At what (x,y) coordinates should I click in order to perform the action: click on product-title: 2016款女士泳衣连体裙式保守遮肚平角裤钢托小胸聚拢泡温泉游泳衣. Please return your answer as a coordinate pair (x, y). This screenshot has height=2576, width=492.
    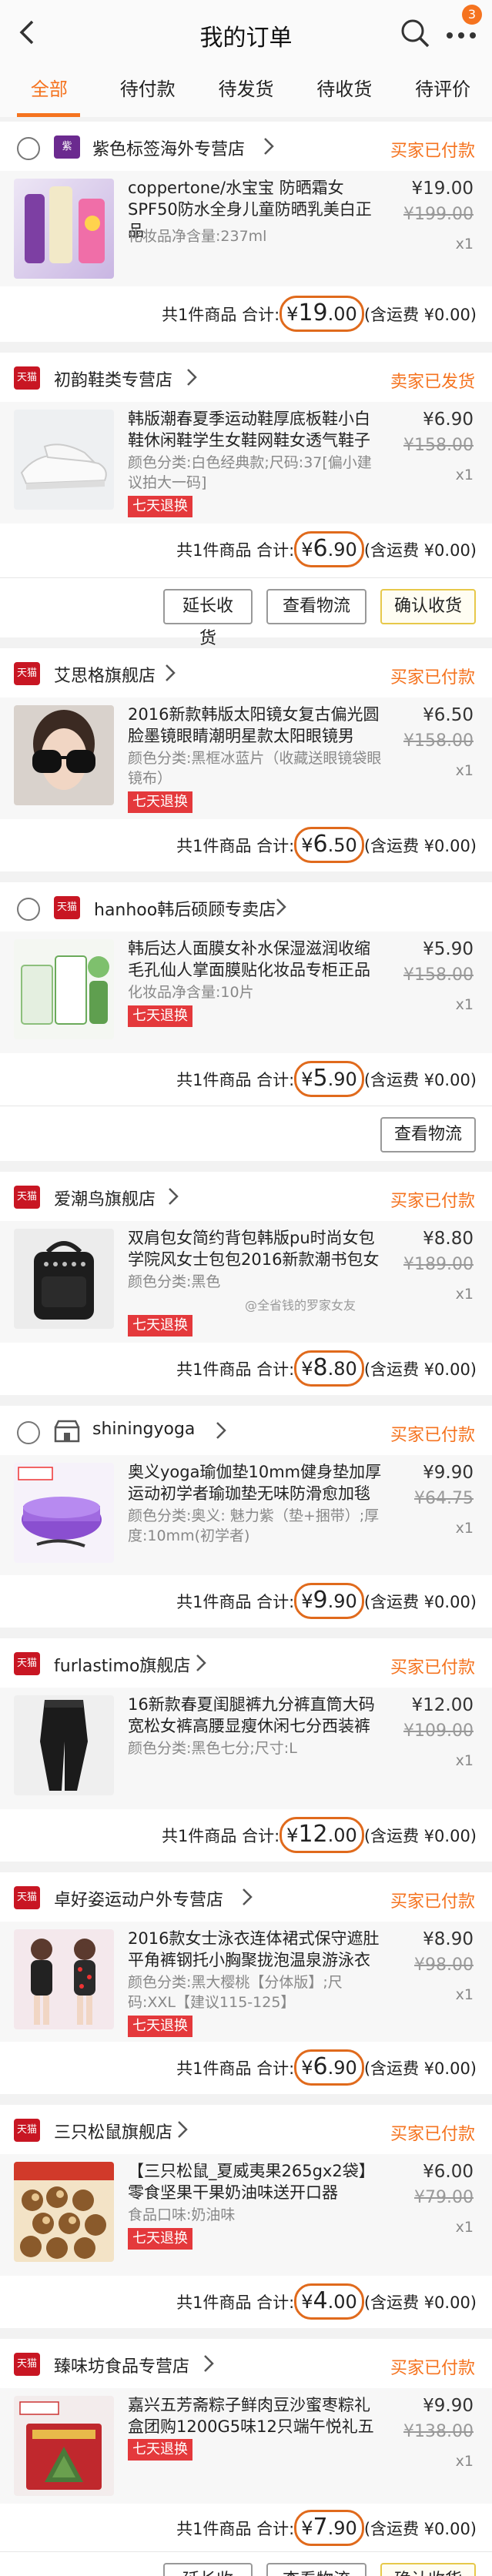
    Looking at the image, I should click on (255, 1950).